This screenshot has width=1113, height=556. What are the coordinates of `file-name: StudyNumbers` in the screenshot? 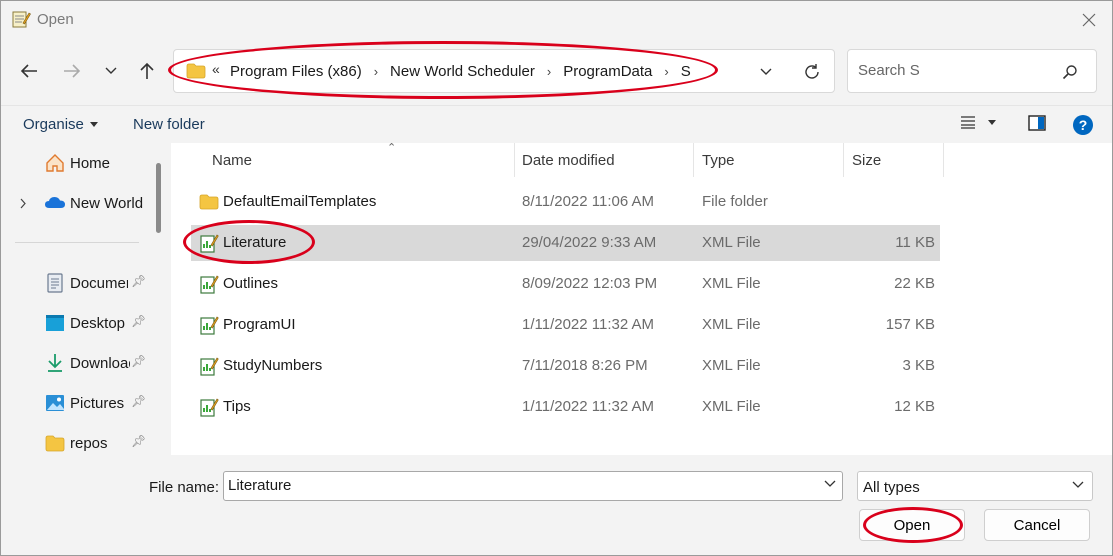 It's located at (273, 365).